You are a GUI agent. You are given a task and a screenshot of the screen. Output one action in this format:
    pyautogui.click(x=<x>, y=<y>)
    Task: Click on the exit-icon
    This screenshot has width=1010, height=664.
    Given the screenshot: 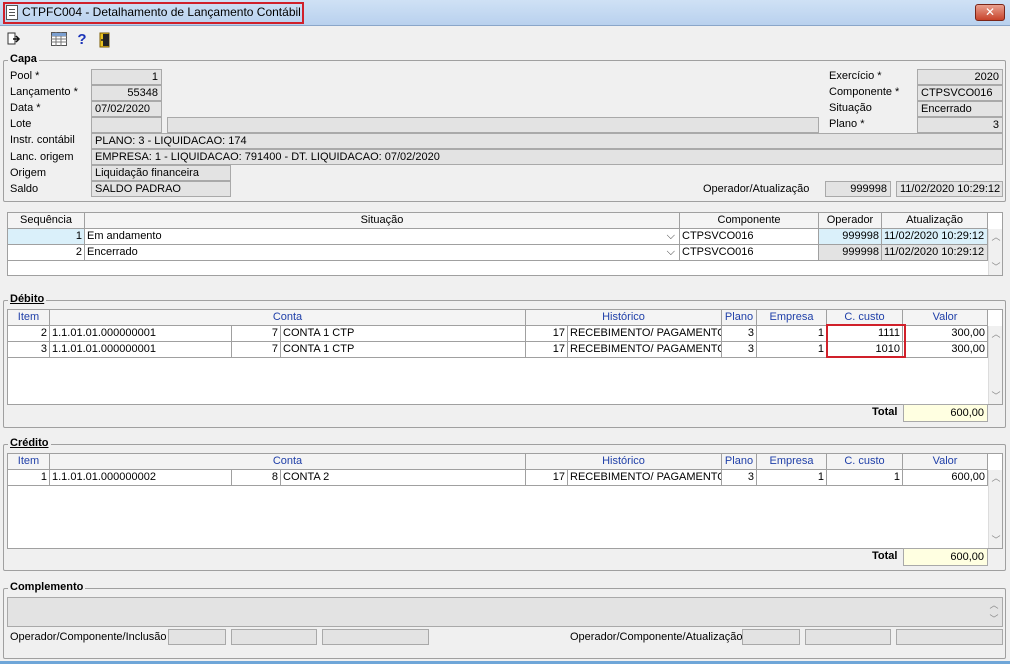 What is the action you would take?
    pyautogui.click(x=14, y=40)
    